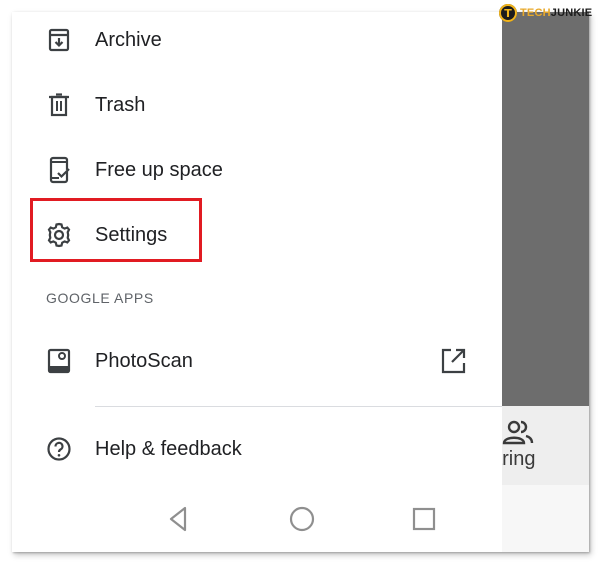 This screenshot has height=567, width=604. Describe the element at coordinates (545, 518) in the screenshot. I see `nav-bar-background` at that location.